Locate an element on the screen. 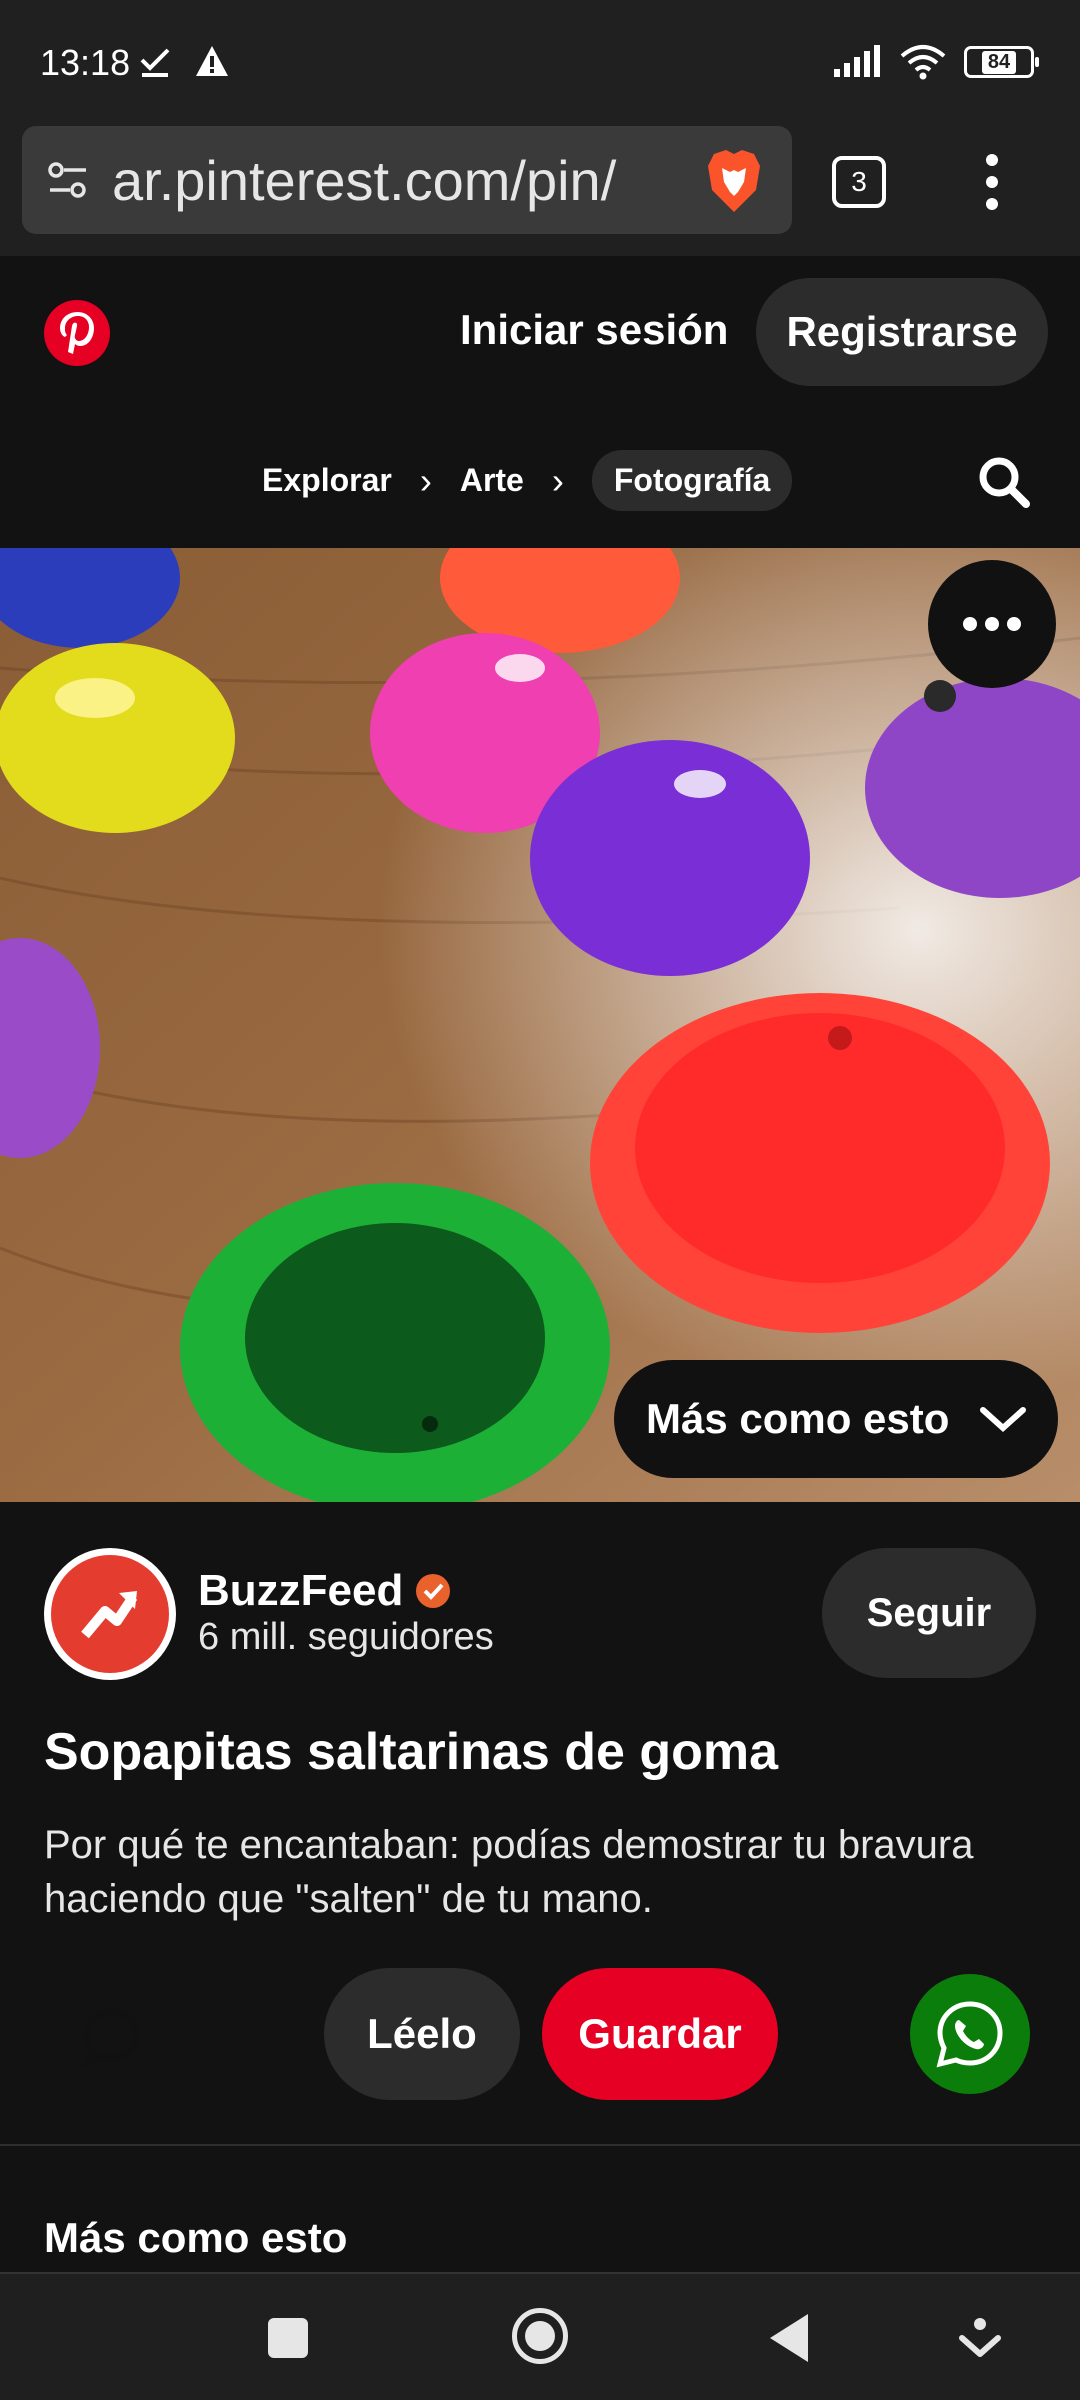 The width and height of the screenshot is (1080, 2400). battery-level: 84 is located at coordinates (999, 62).